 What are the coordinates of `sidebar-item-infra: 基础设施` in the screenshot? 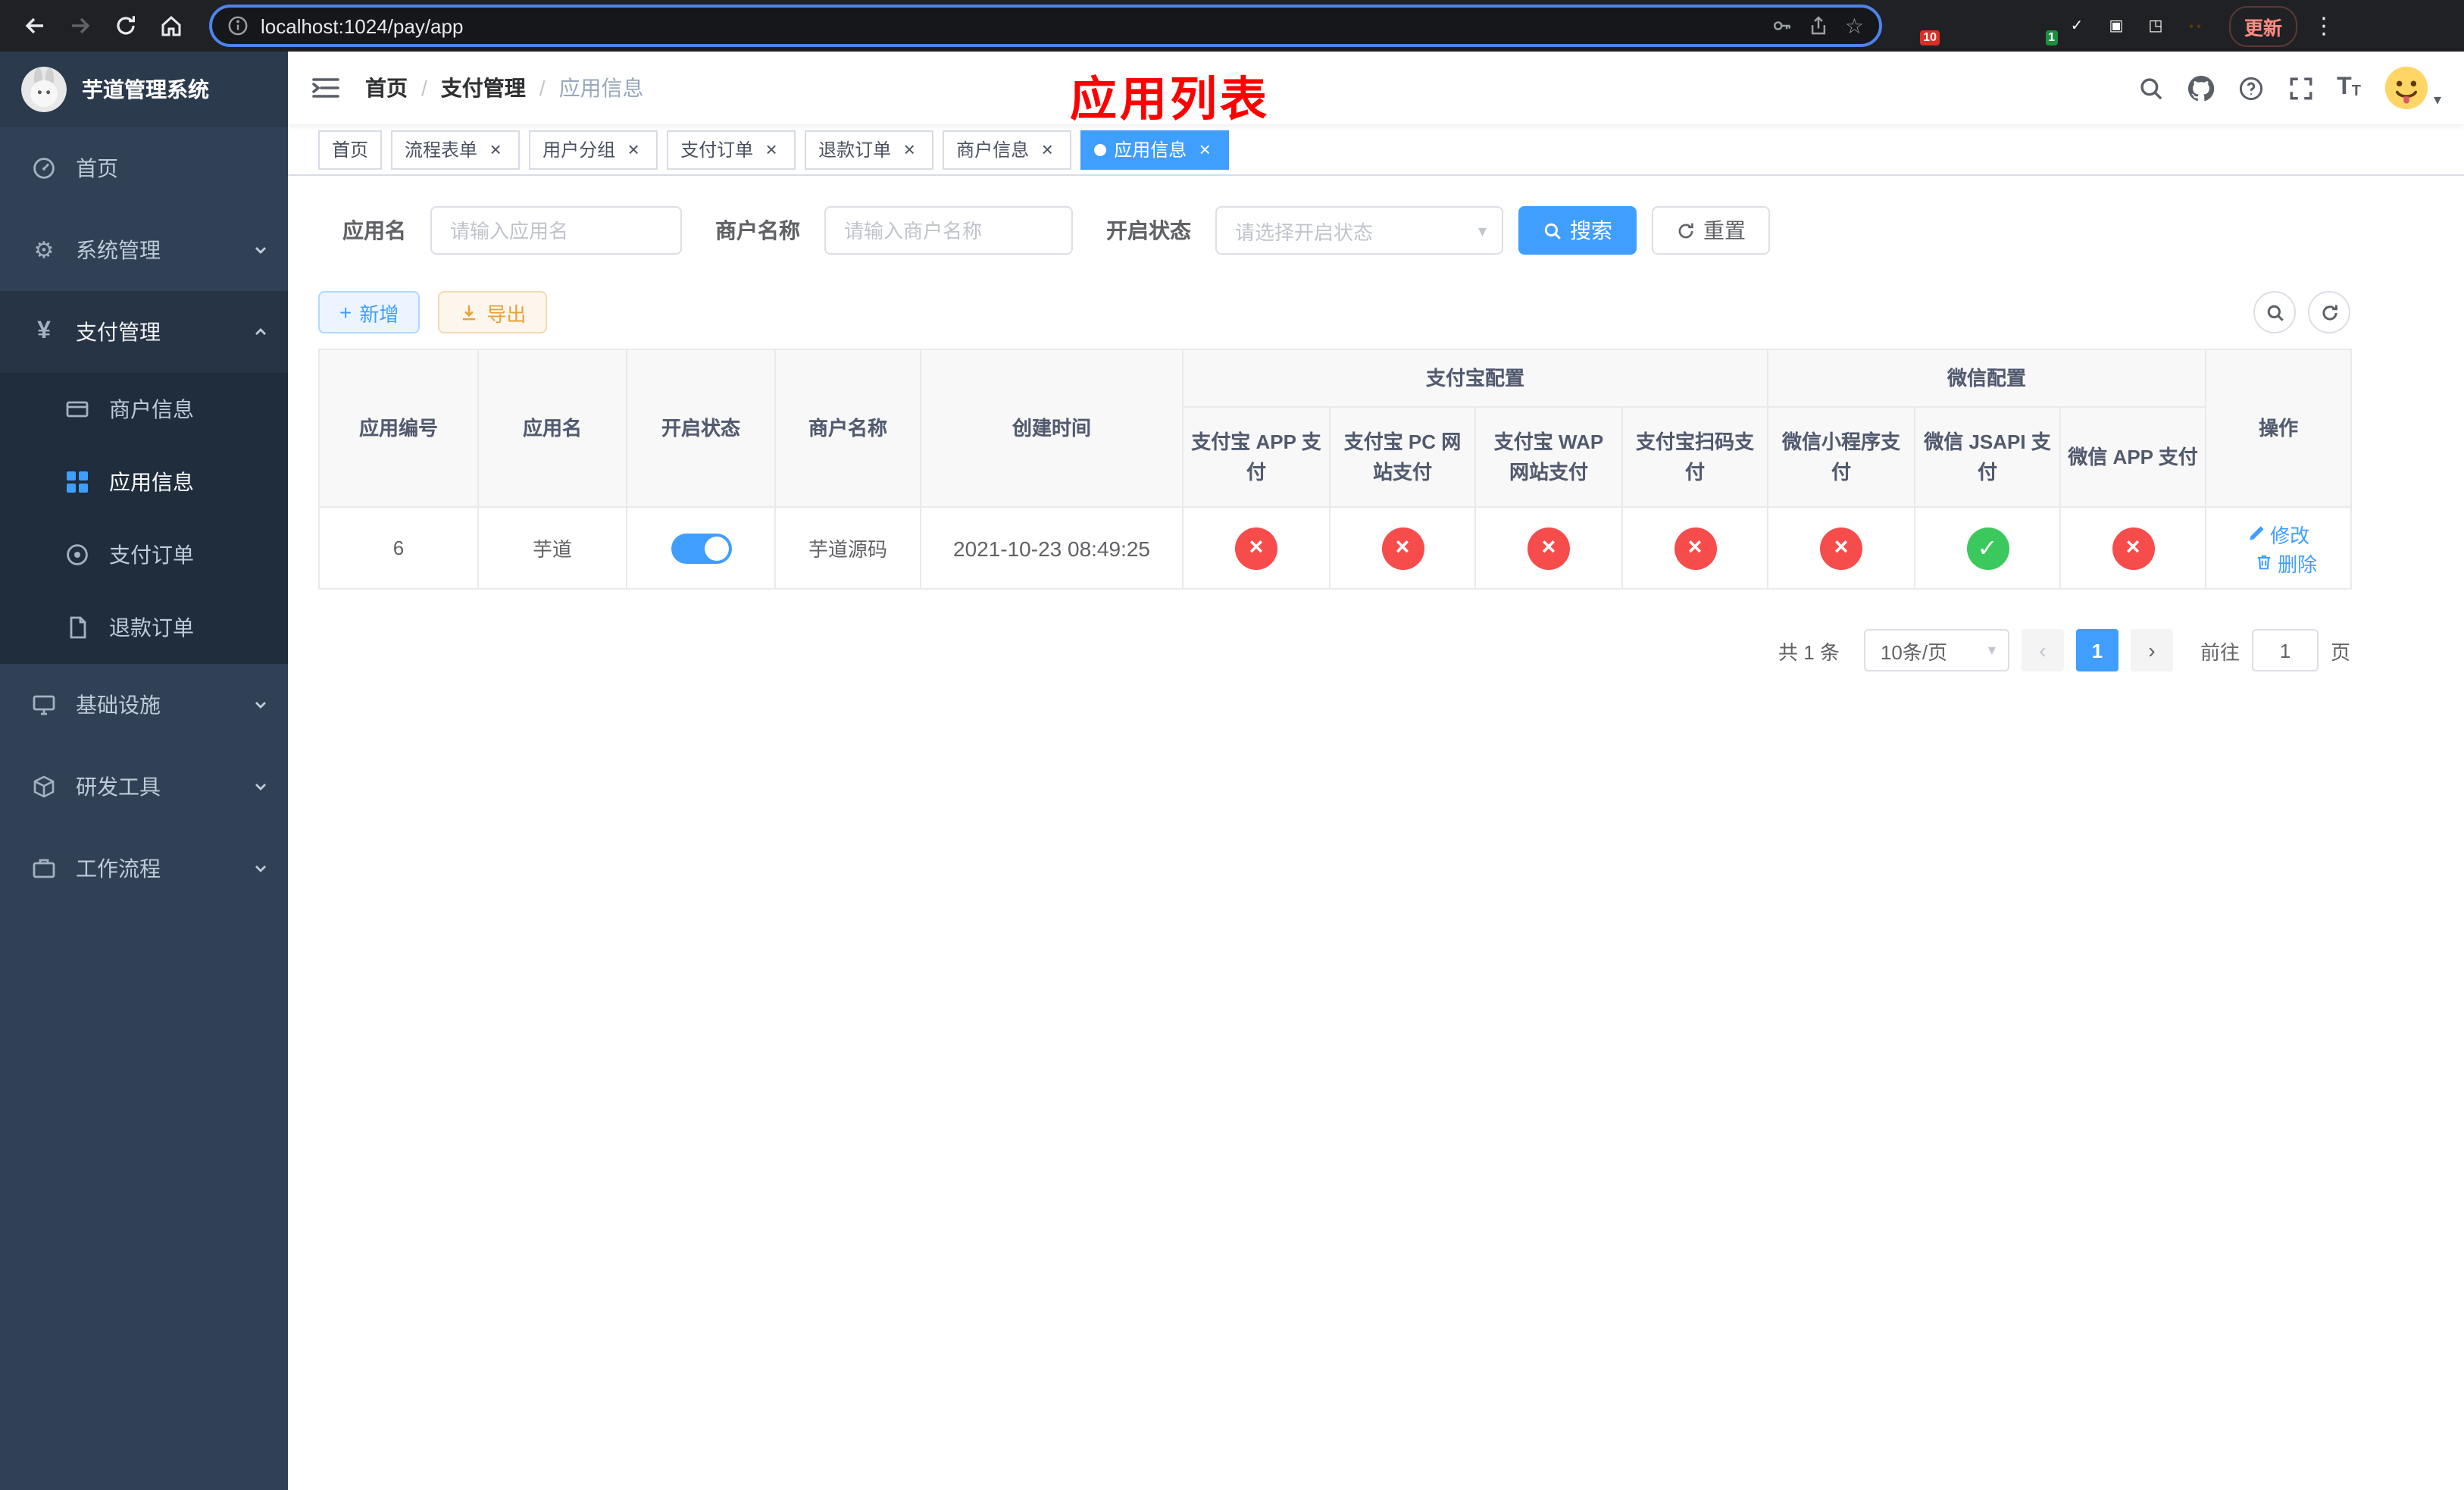 It's located at (144, 705).